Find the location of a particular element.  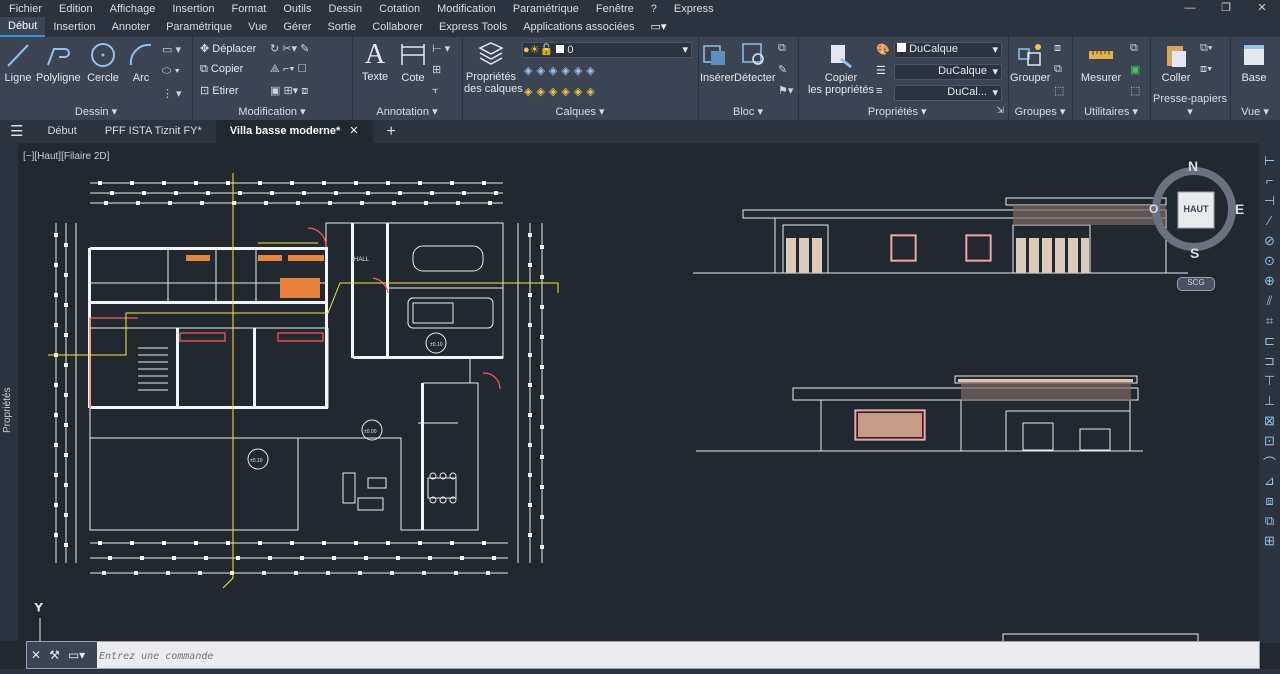

menu-2: Affichage is located at coordinates (132, 9).